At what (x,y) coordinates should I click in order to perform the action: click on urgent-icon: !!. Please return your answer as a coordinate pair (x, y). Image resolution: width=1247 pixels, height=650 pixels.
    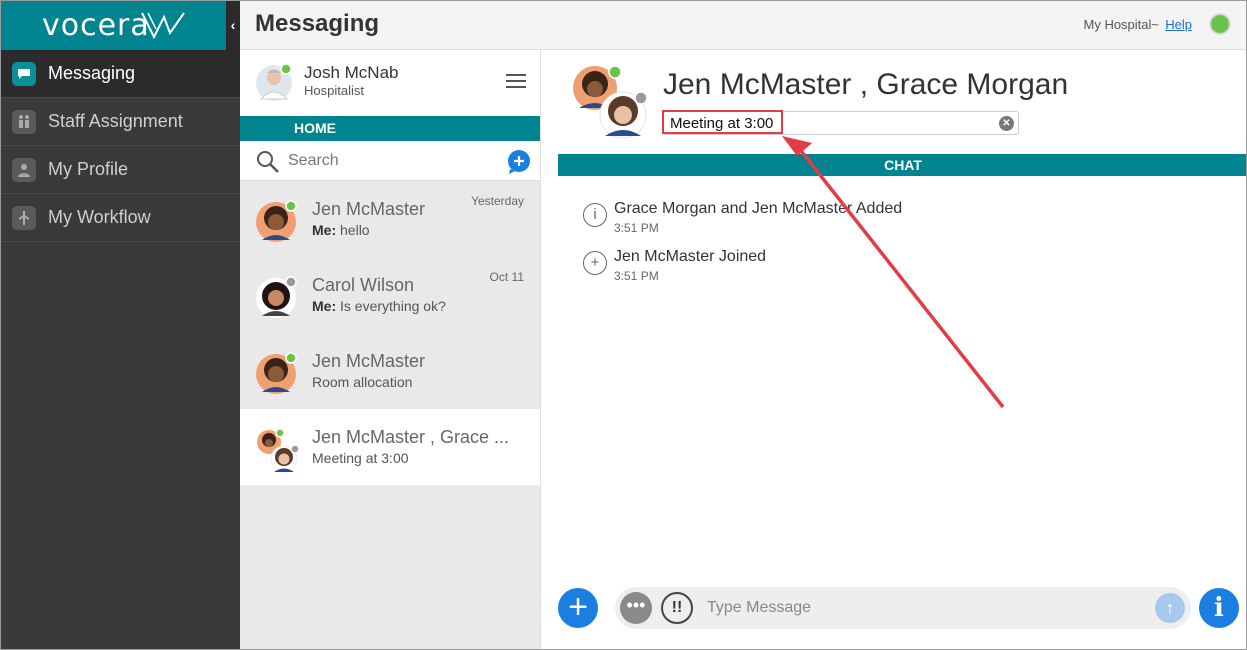
    Looking at the image, I should click on (677, 608).